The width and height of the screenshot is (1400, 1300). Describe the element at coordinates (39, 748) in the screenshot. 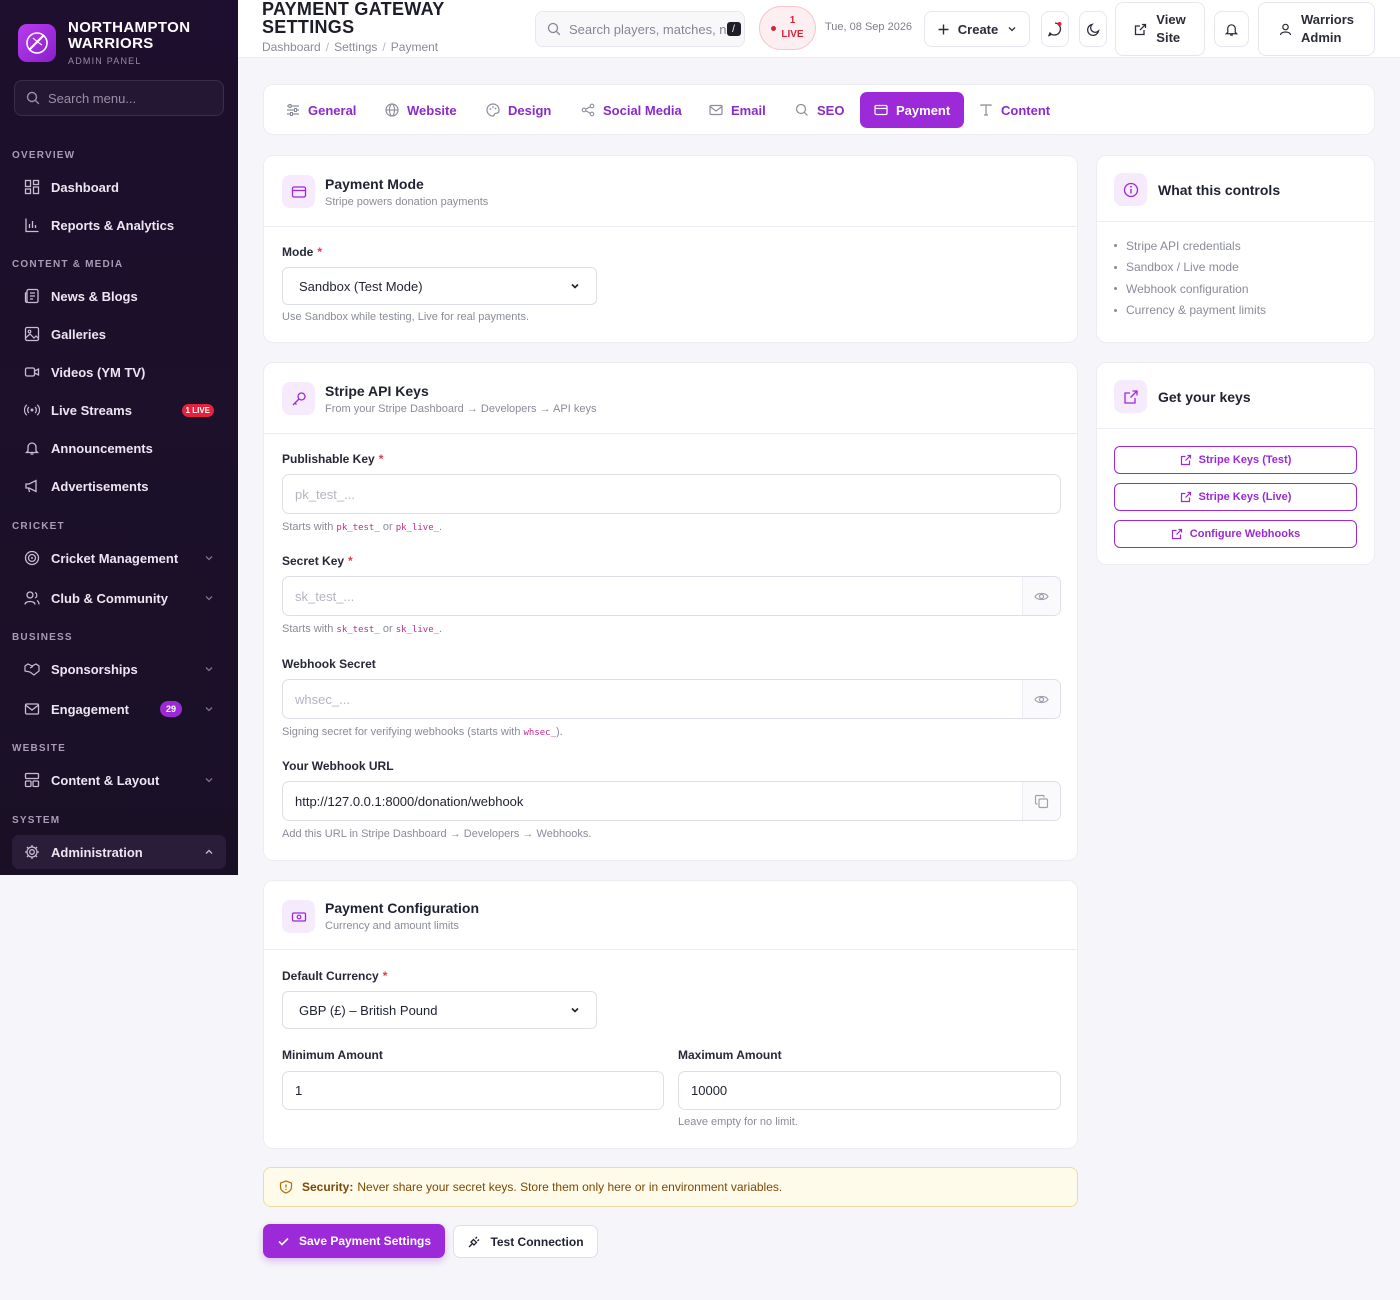

I see `section-website: WEBSITE` at that location.